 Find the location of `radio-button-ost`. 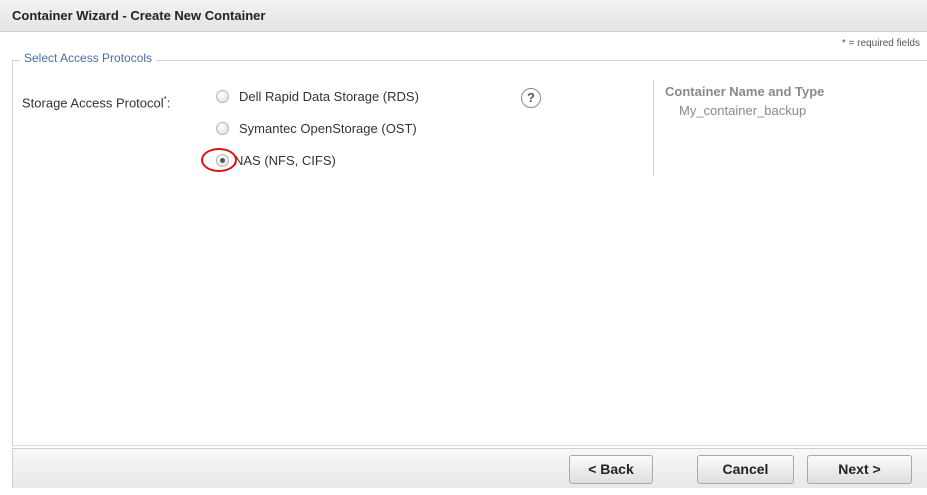

radio-button-ost is located at coordinates (222, 128).